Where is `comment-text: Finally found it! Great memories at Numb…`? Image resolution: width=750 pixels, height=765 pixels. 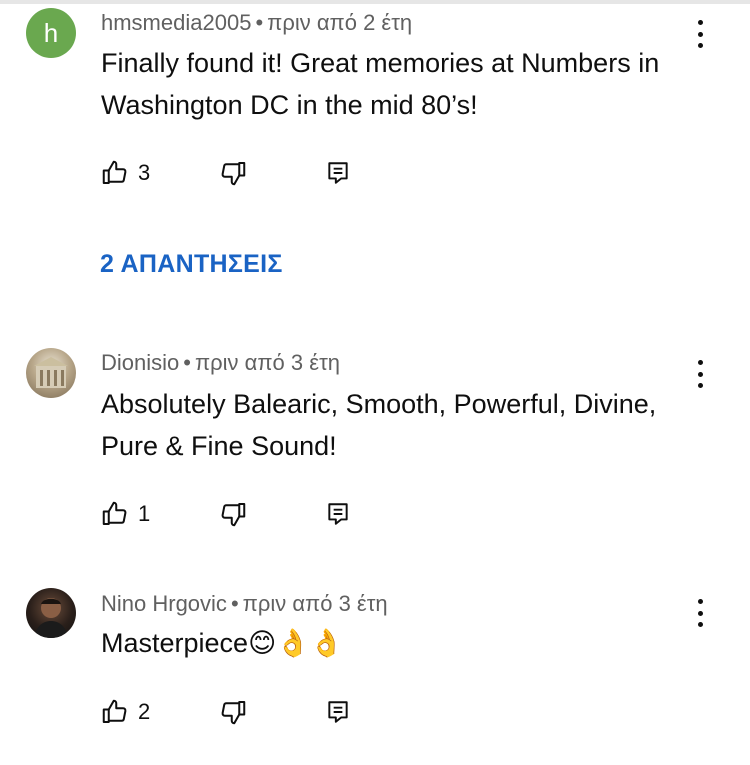
comment-text: Finally found it! Great memories at Numb… is located at coordinates (380, 84).